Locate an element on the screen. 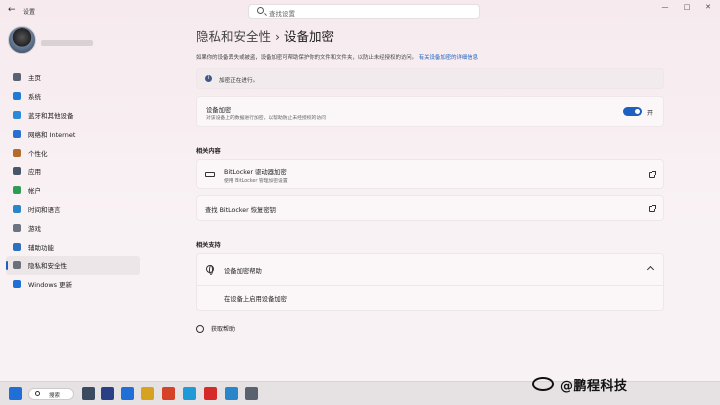  sidebar-item-label: 网络和 Internet is located at coordinates (52, 134).